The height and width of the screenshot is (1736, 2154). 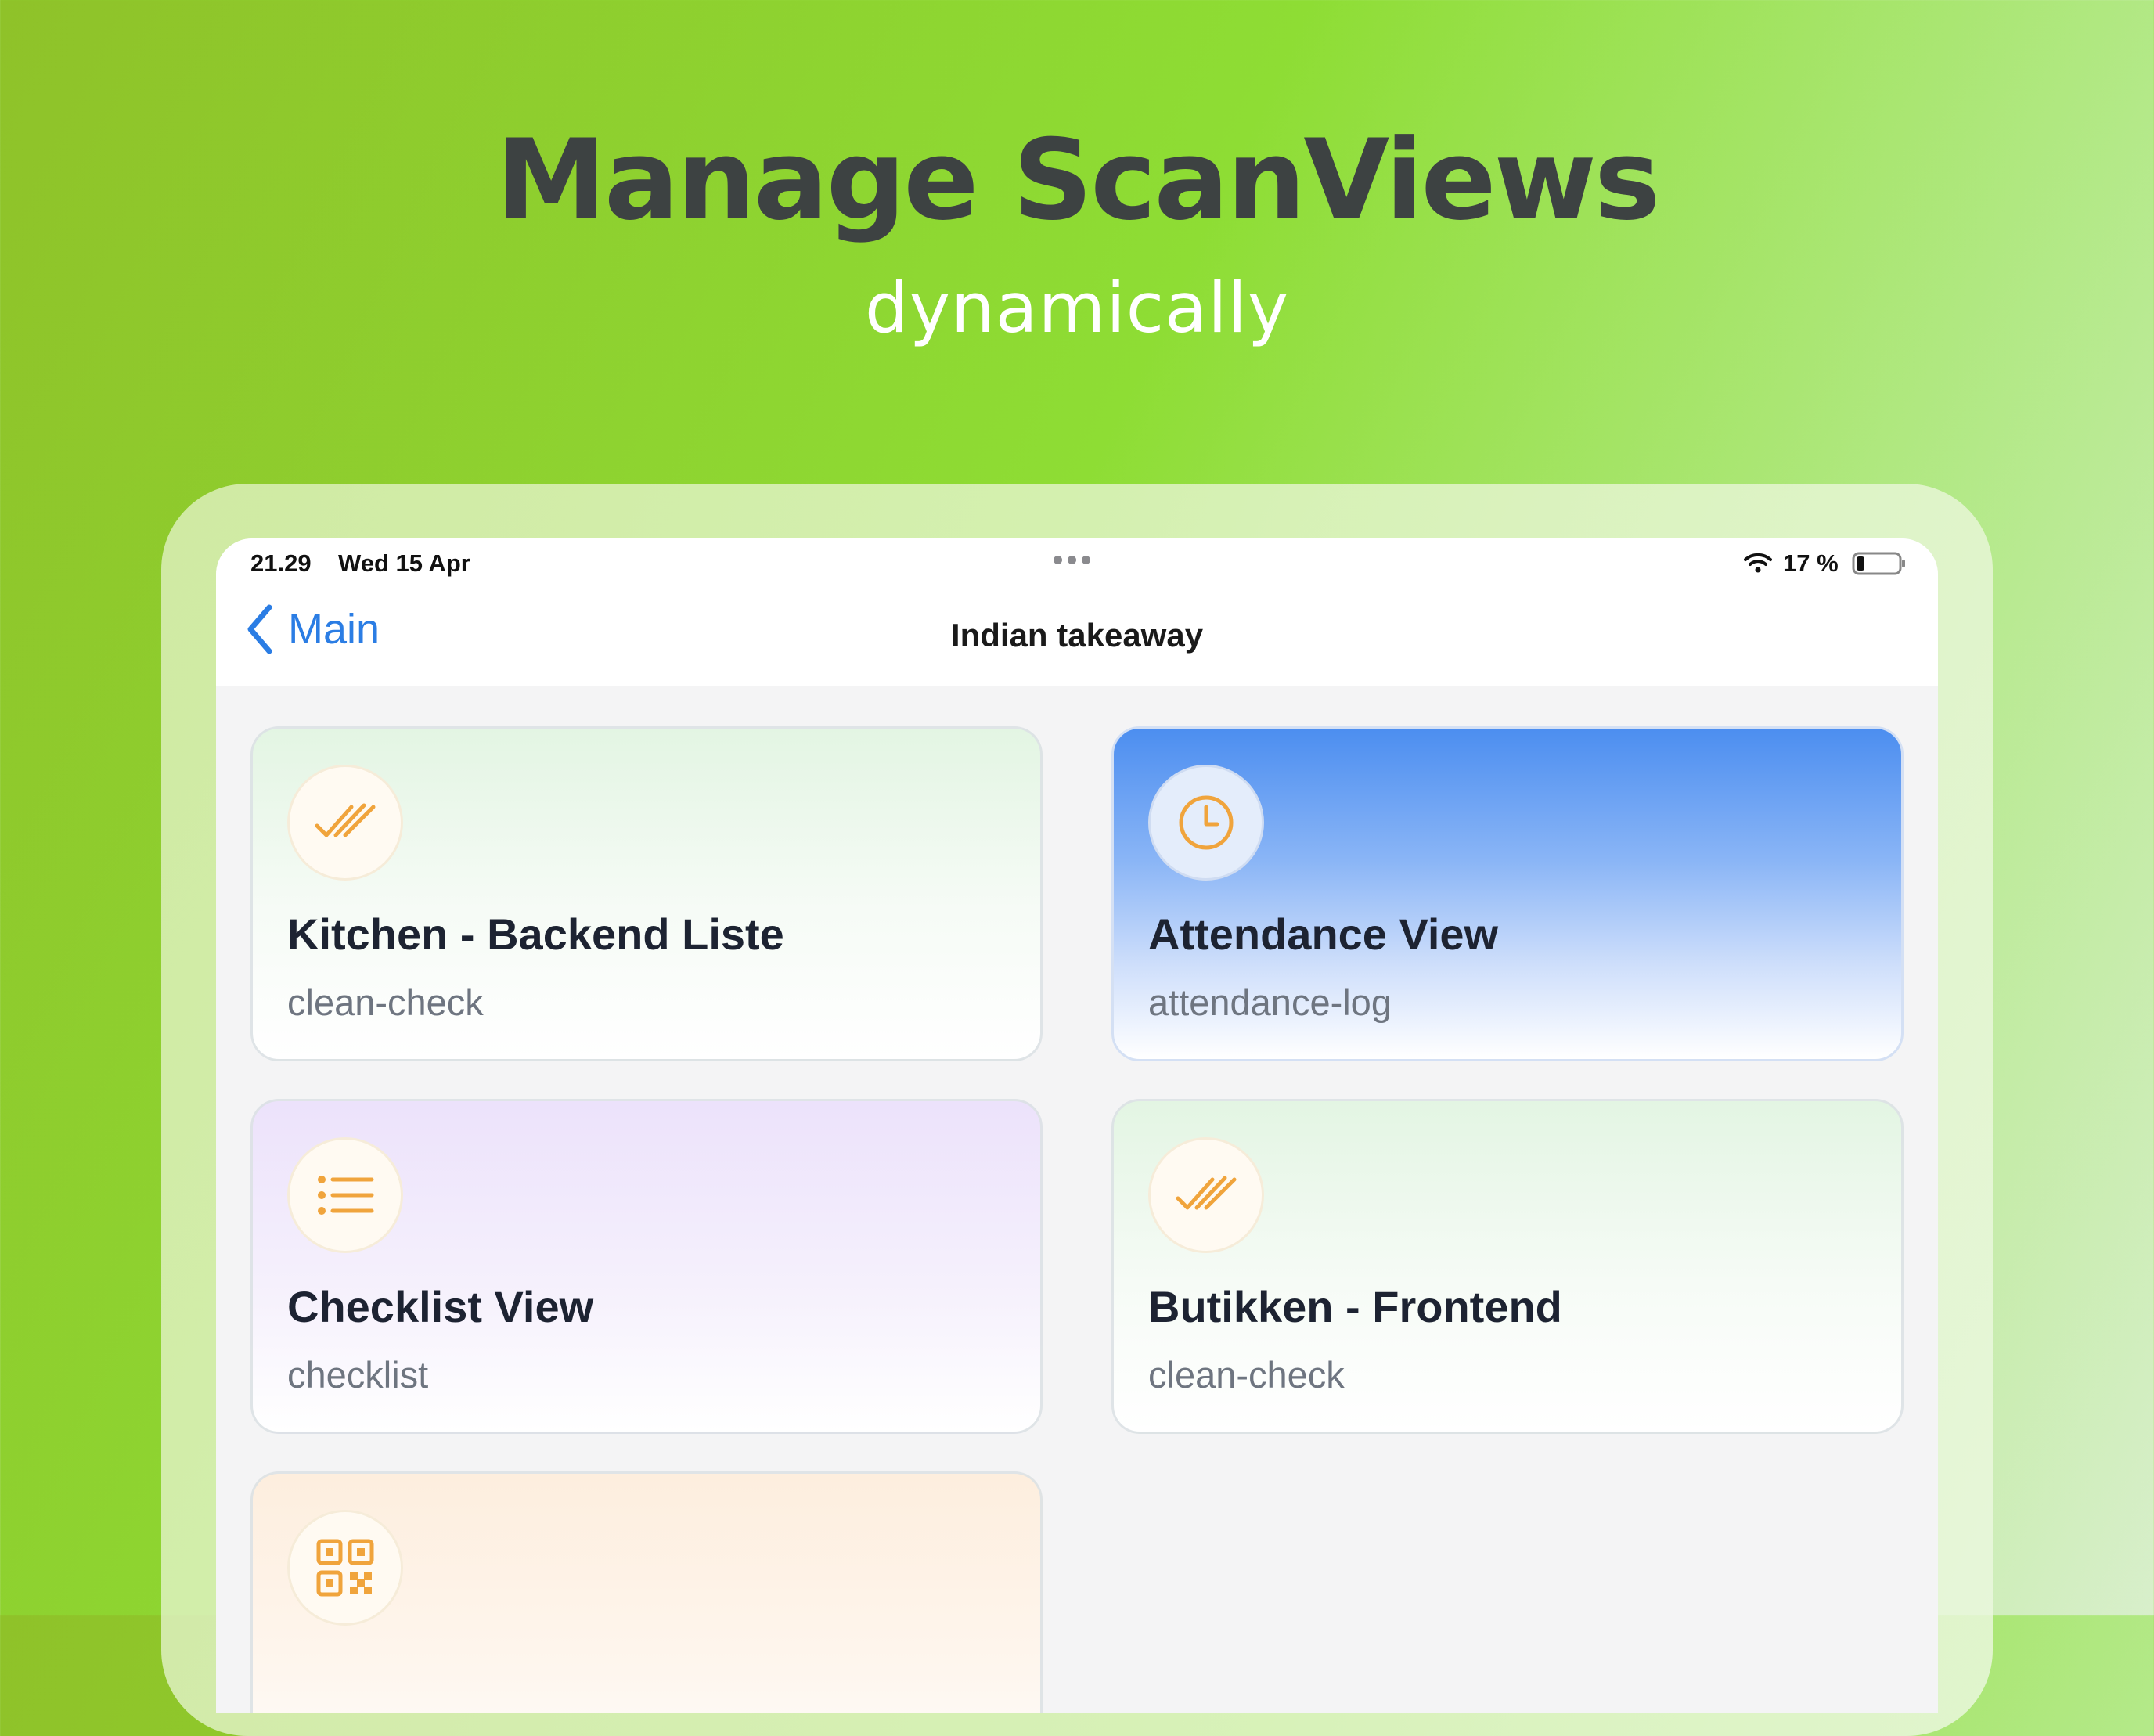 What do you see at coordinates (358, 1375) in the screenshot?
I see `card-subtitle: checklist` at bounding box center [358, 1375].